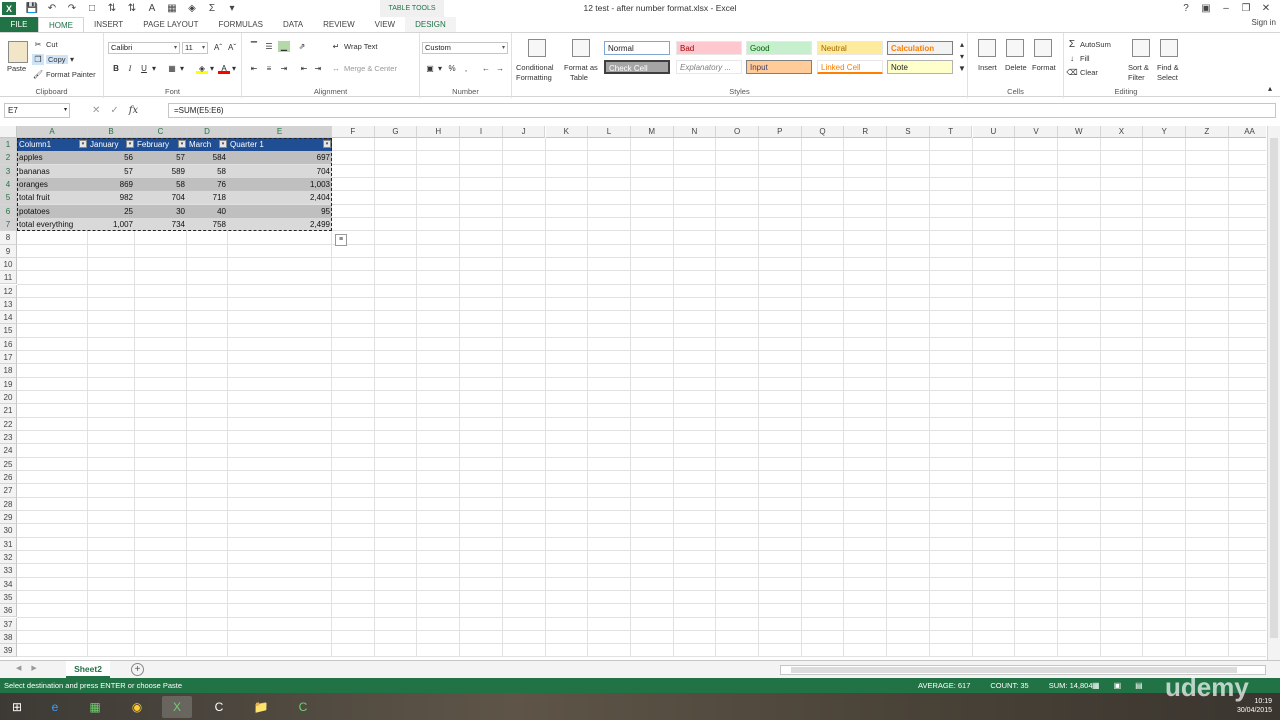 This screenshot has height=720, width=1280. I want to click on camtasia-recorder-icon: C, so click(303, 707).